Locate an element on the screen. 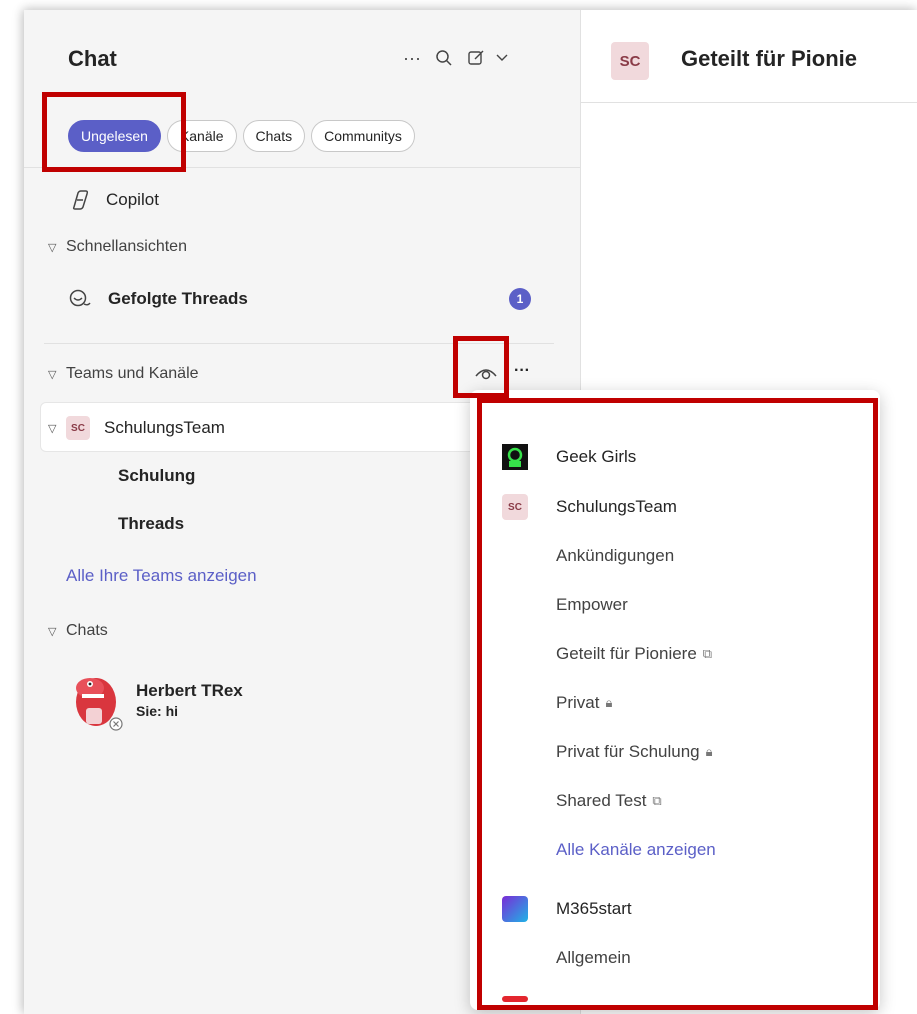 The image size is (917, 1014). channel-label: Shared Test is located at coordinates (601, 800).